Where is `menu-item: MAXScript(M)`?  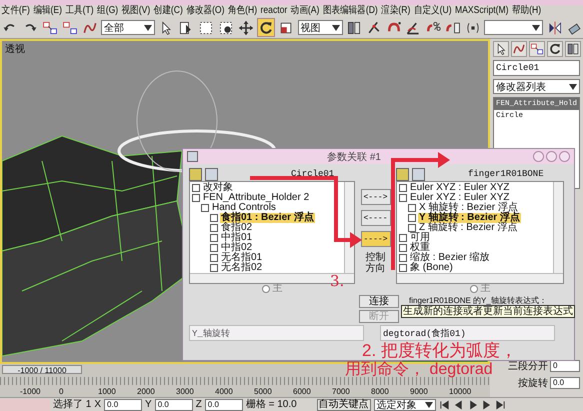
menu-item: MAXScript(M) is located at coordinates (482, 11).